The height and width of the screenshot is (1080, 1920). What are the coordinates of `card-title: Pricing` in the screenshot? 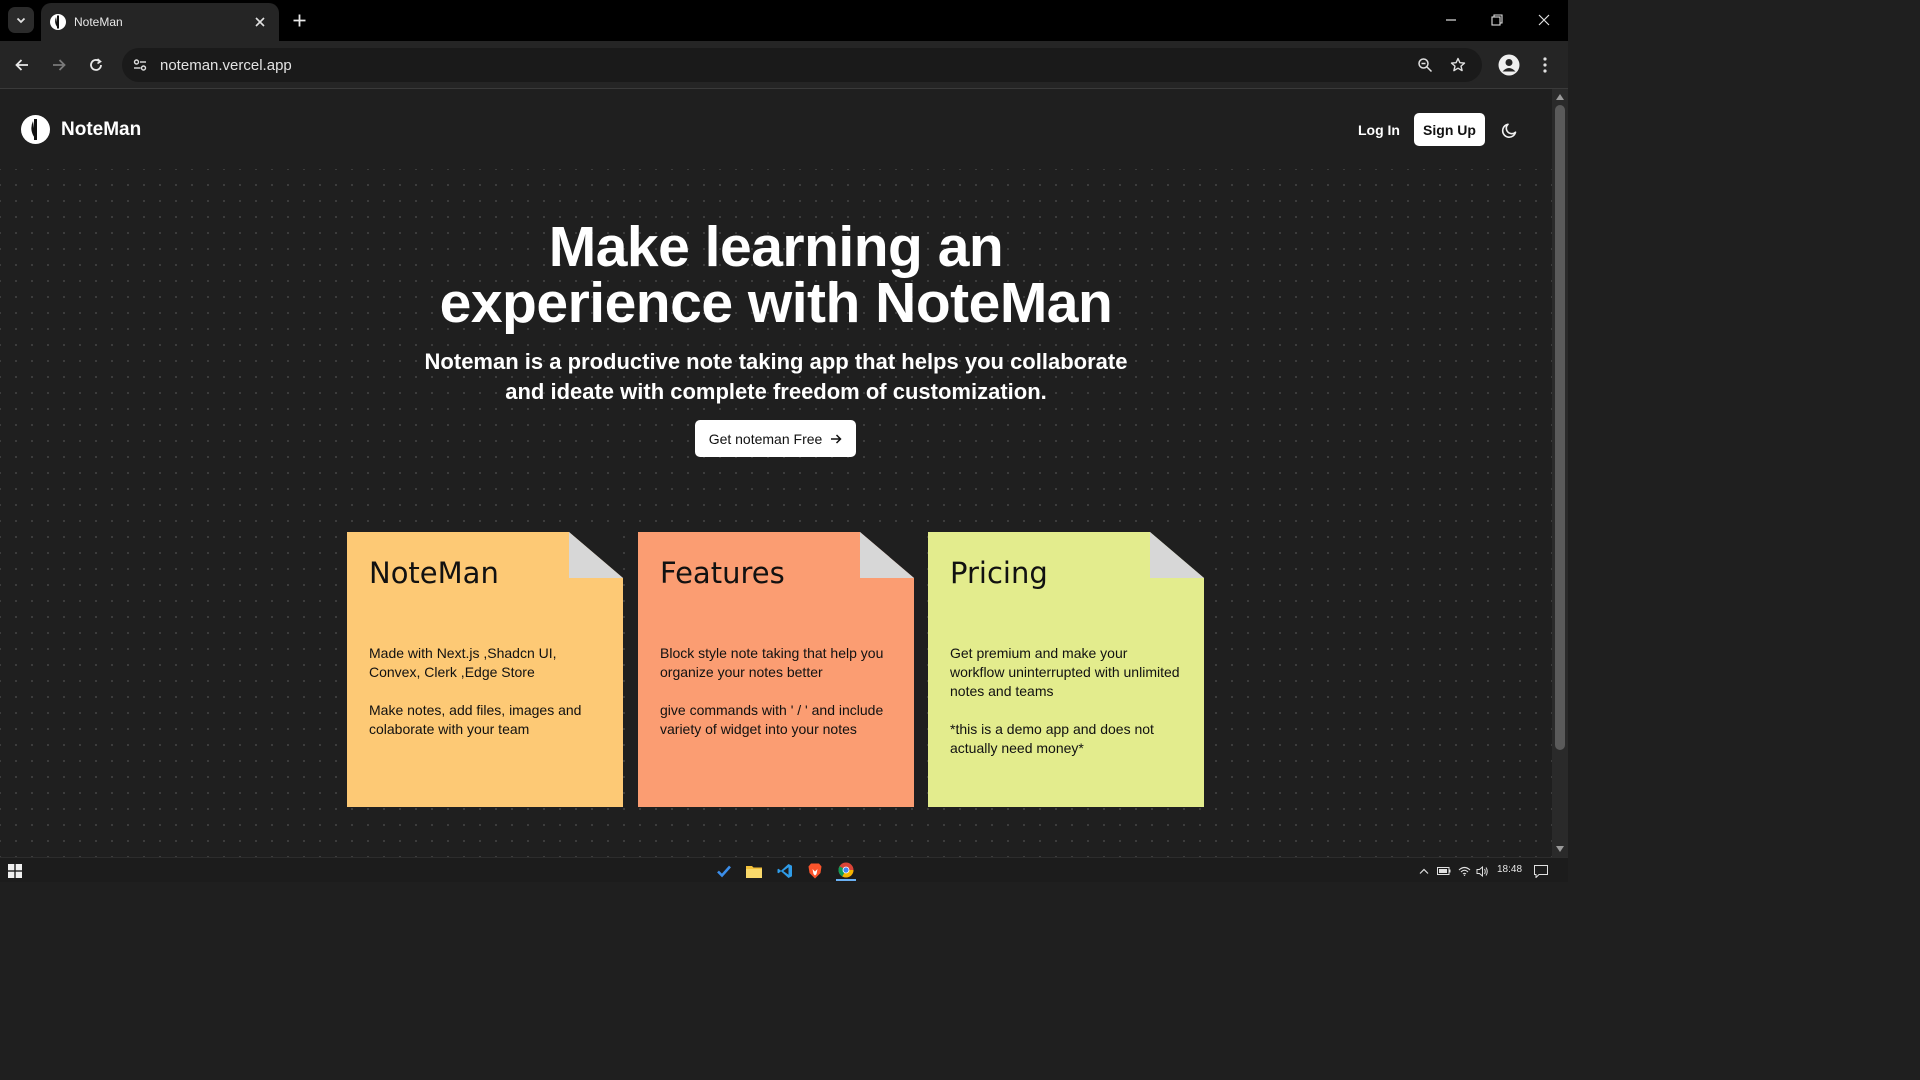 It's located at (999, 573).